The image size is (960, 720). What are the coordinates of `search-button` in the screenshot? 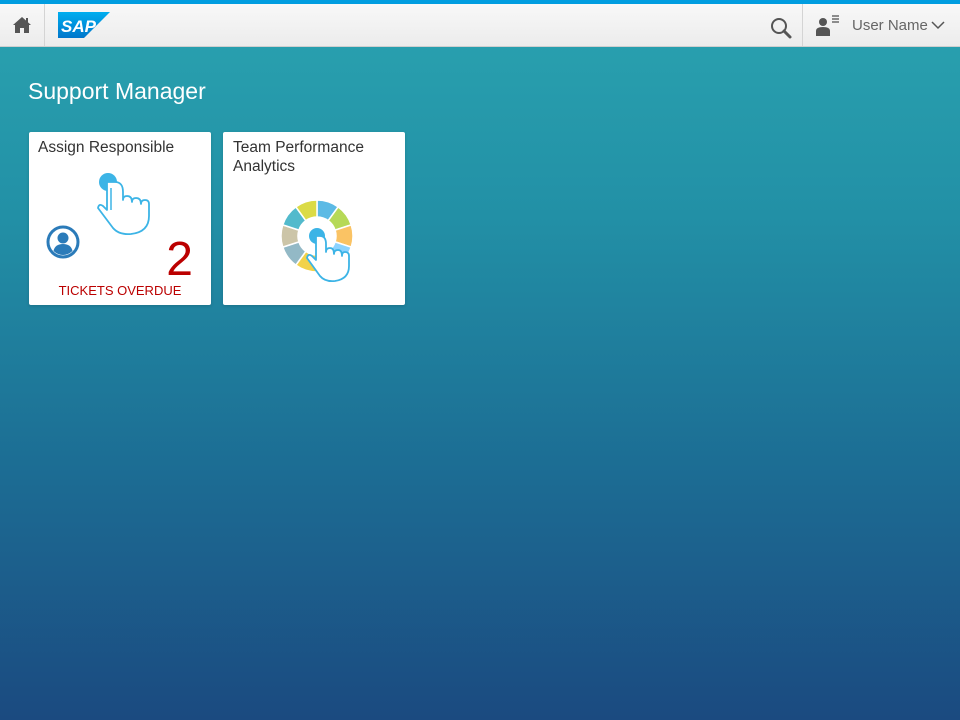 It's located at (781, 28).